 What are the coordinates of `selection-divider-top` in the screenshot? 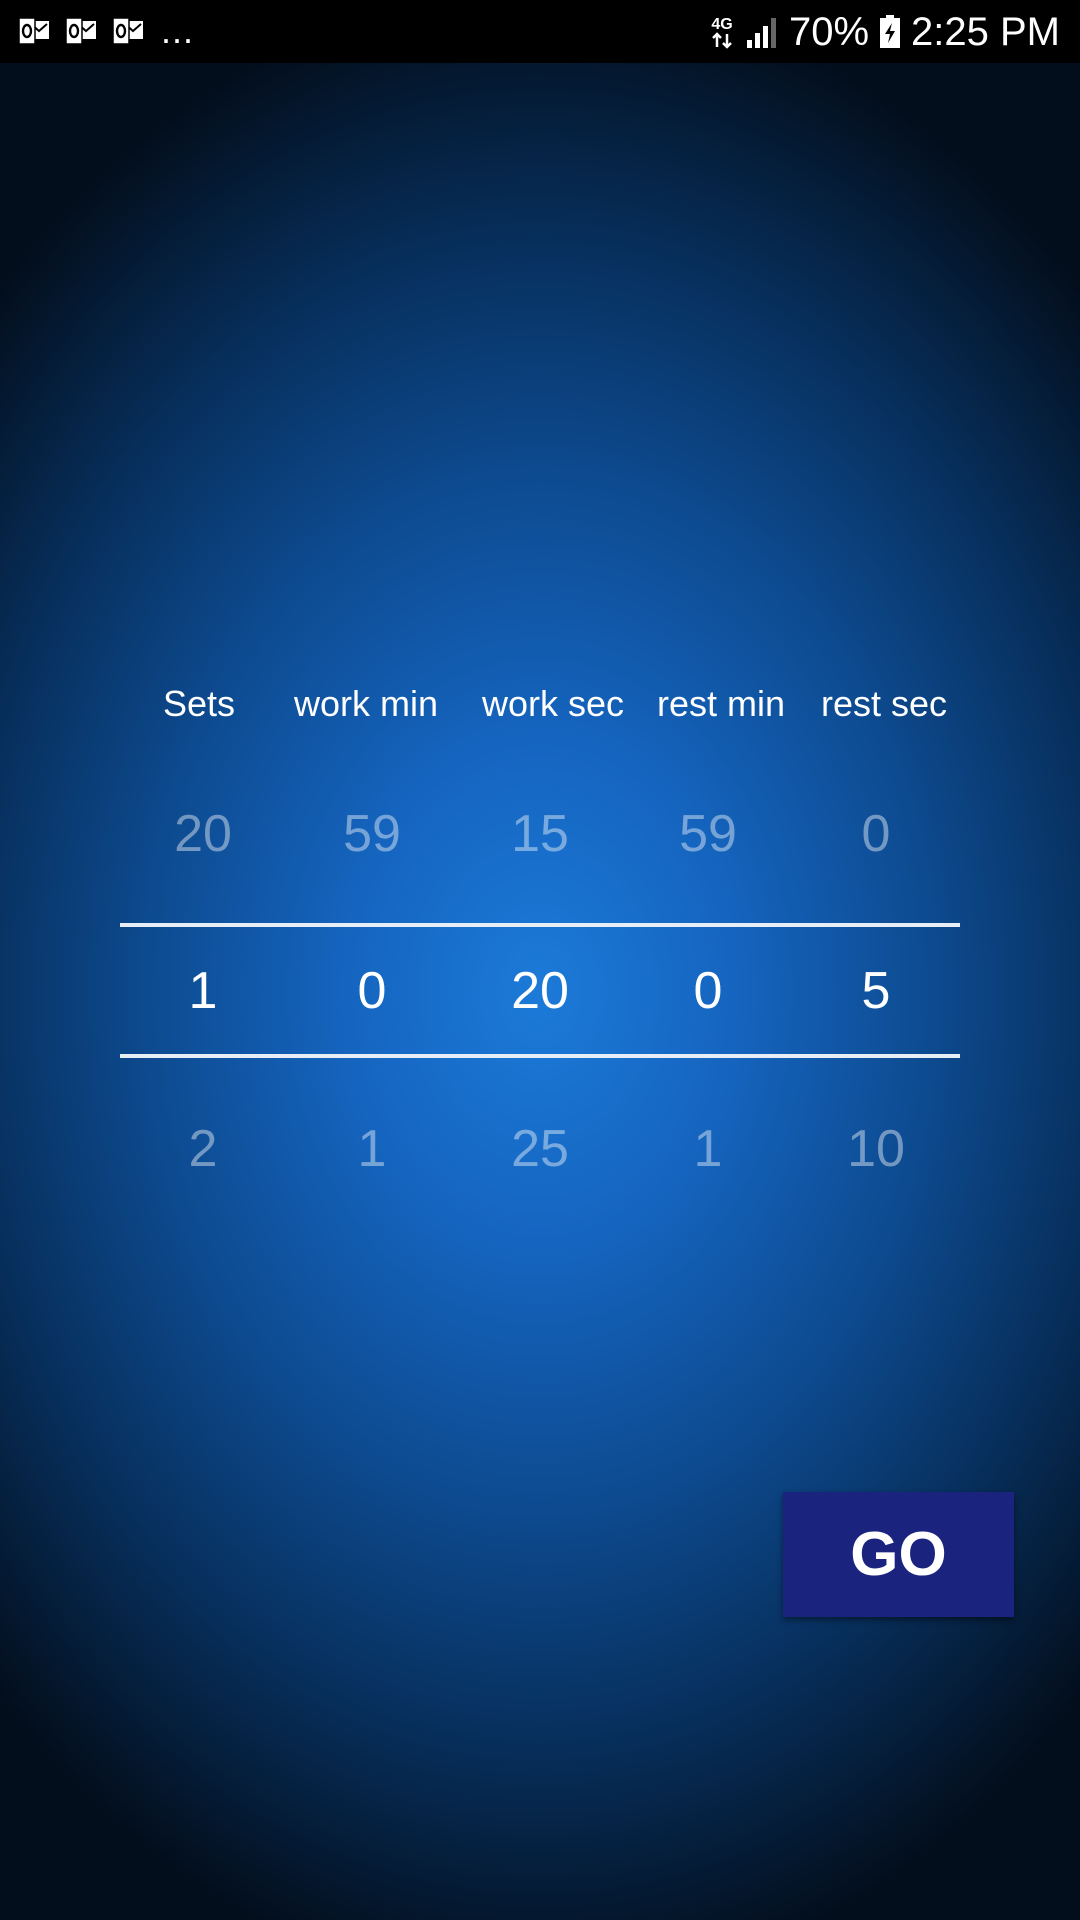 It's located at (540, 925).